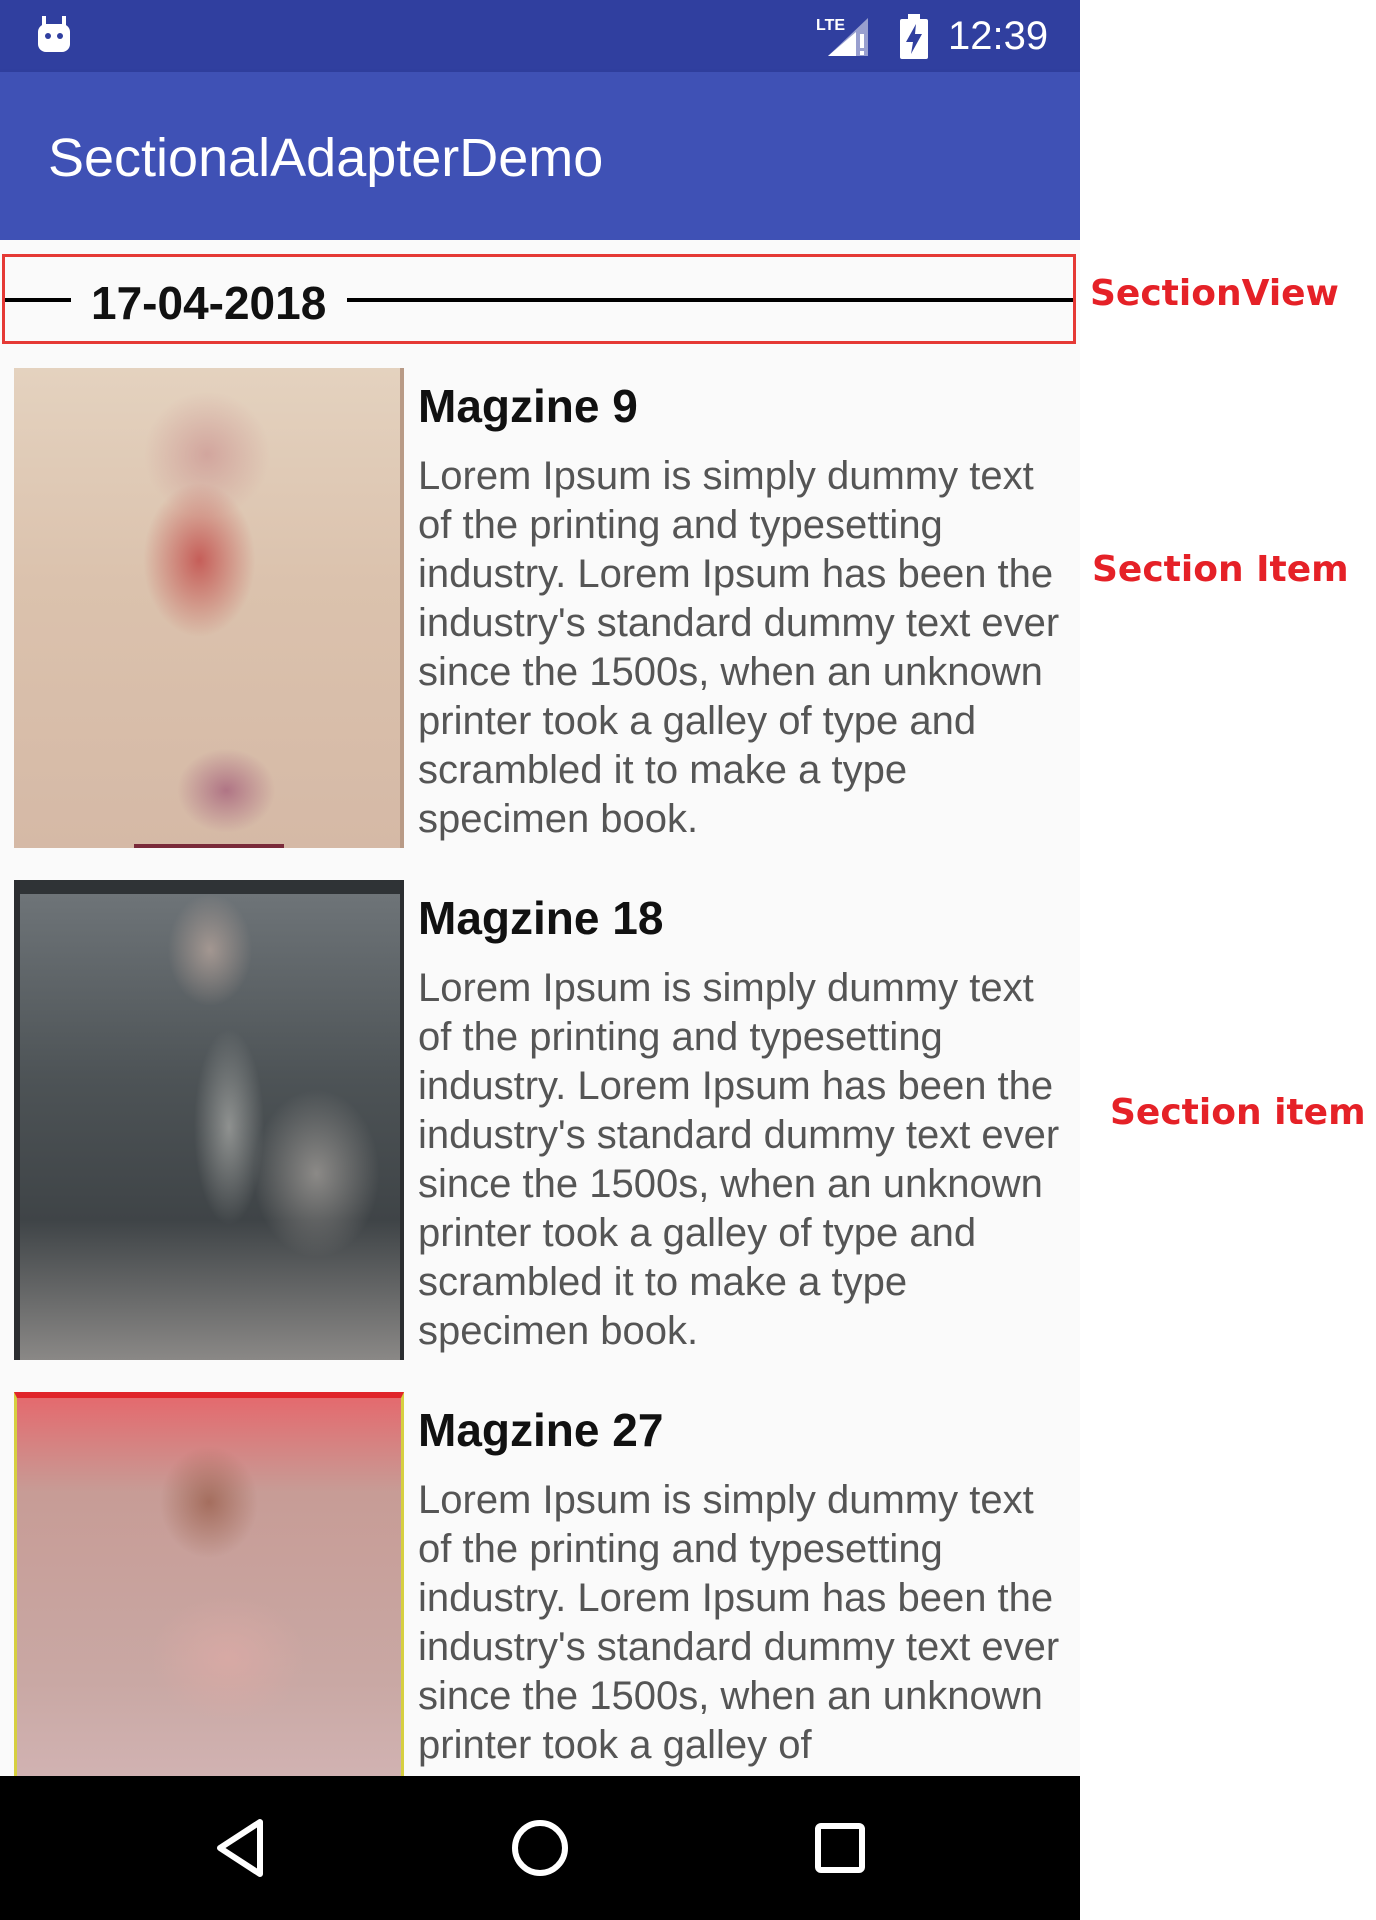 The image size is (1376, 1920). I want to click on item-title: Magzine 9, so click(528, 406).